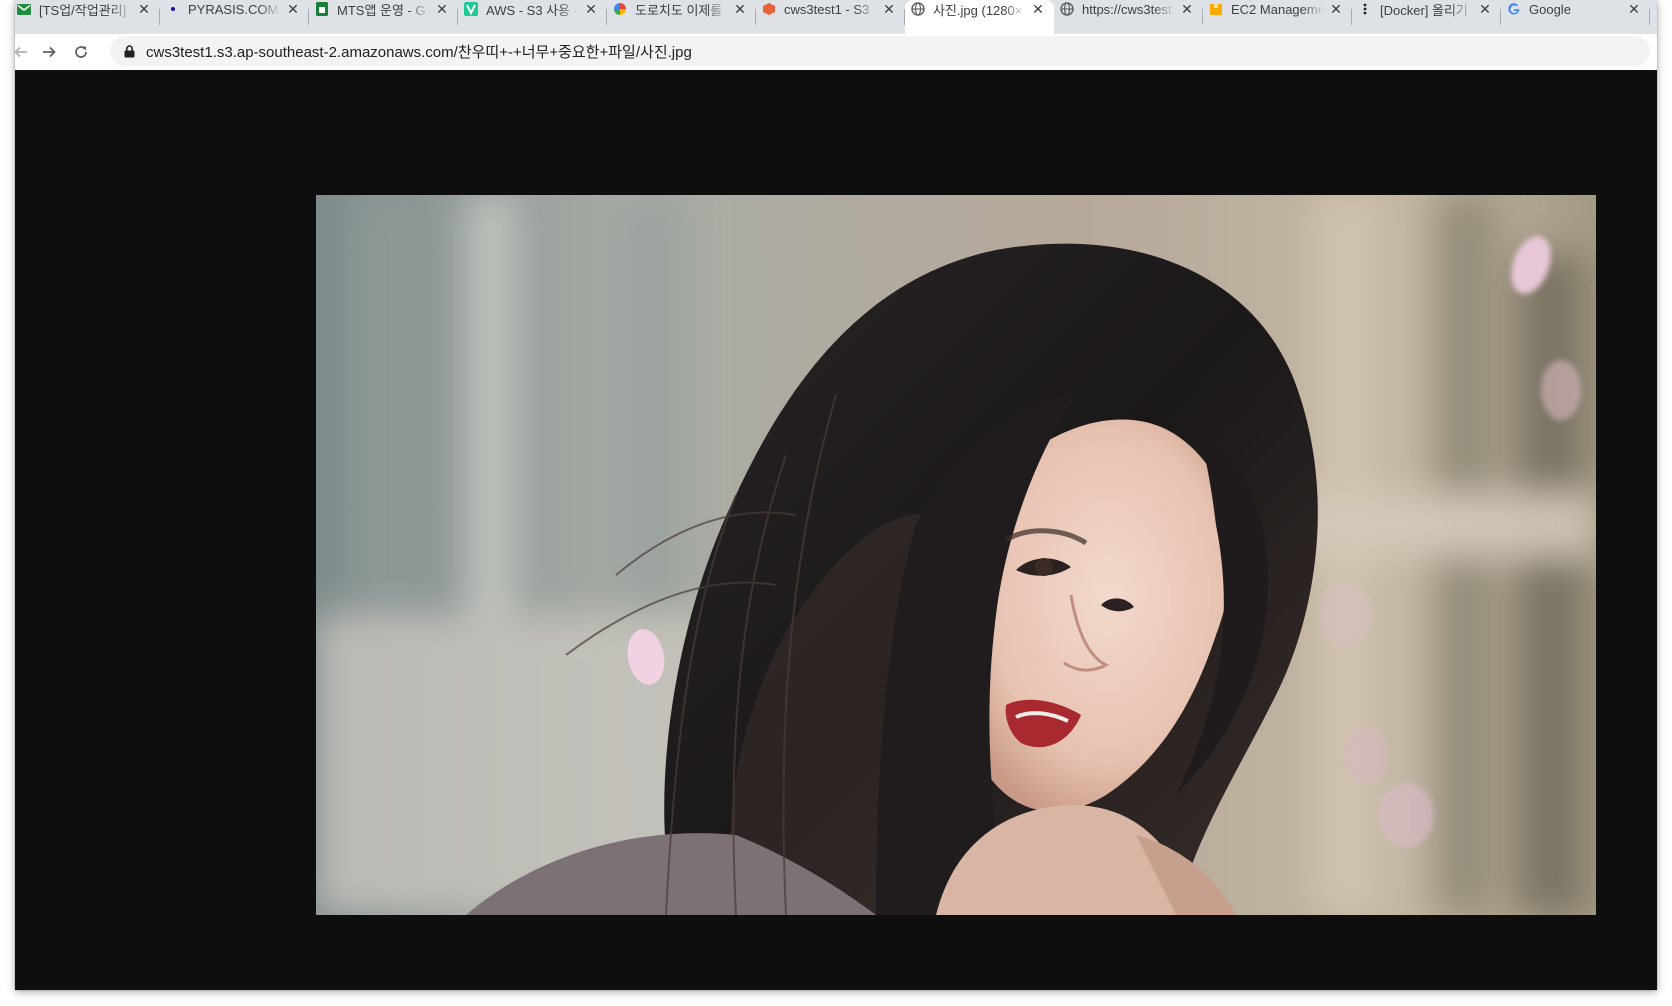  What do you see at coordinates (1426, 9) in the screenshot?
I see `tab-title: [Docker] 올리기` at bounding box center [1426, 9].